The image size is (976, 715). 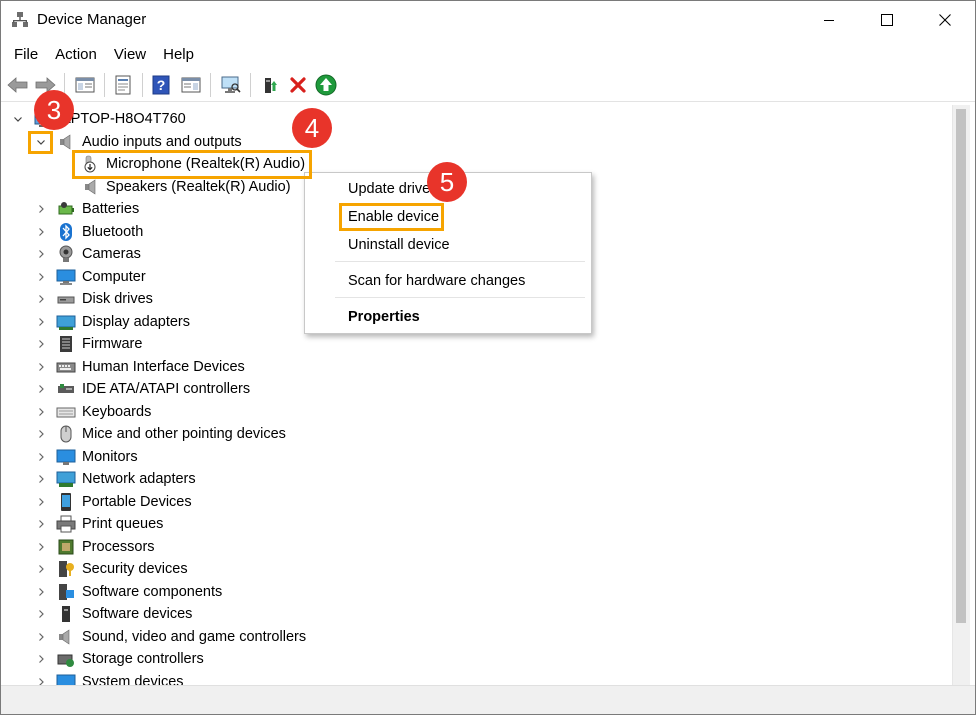 I want to click on scrollbar-thumb, so click(x=961, y=366).